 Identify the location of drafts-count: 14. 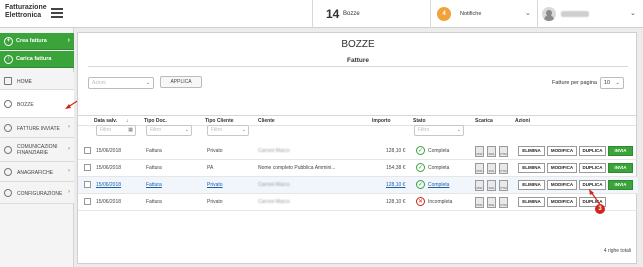
(332, 14).